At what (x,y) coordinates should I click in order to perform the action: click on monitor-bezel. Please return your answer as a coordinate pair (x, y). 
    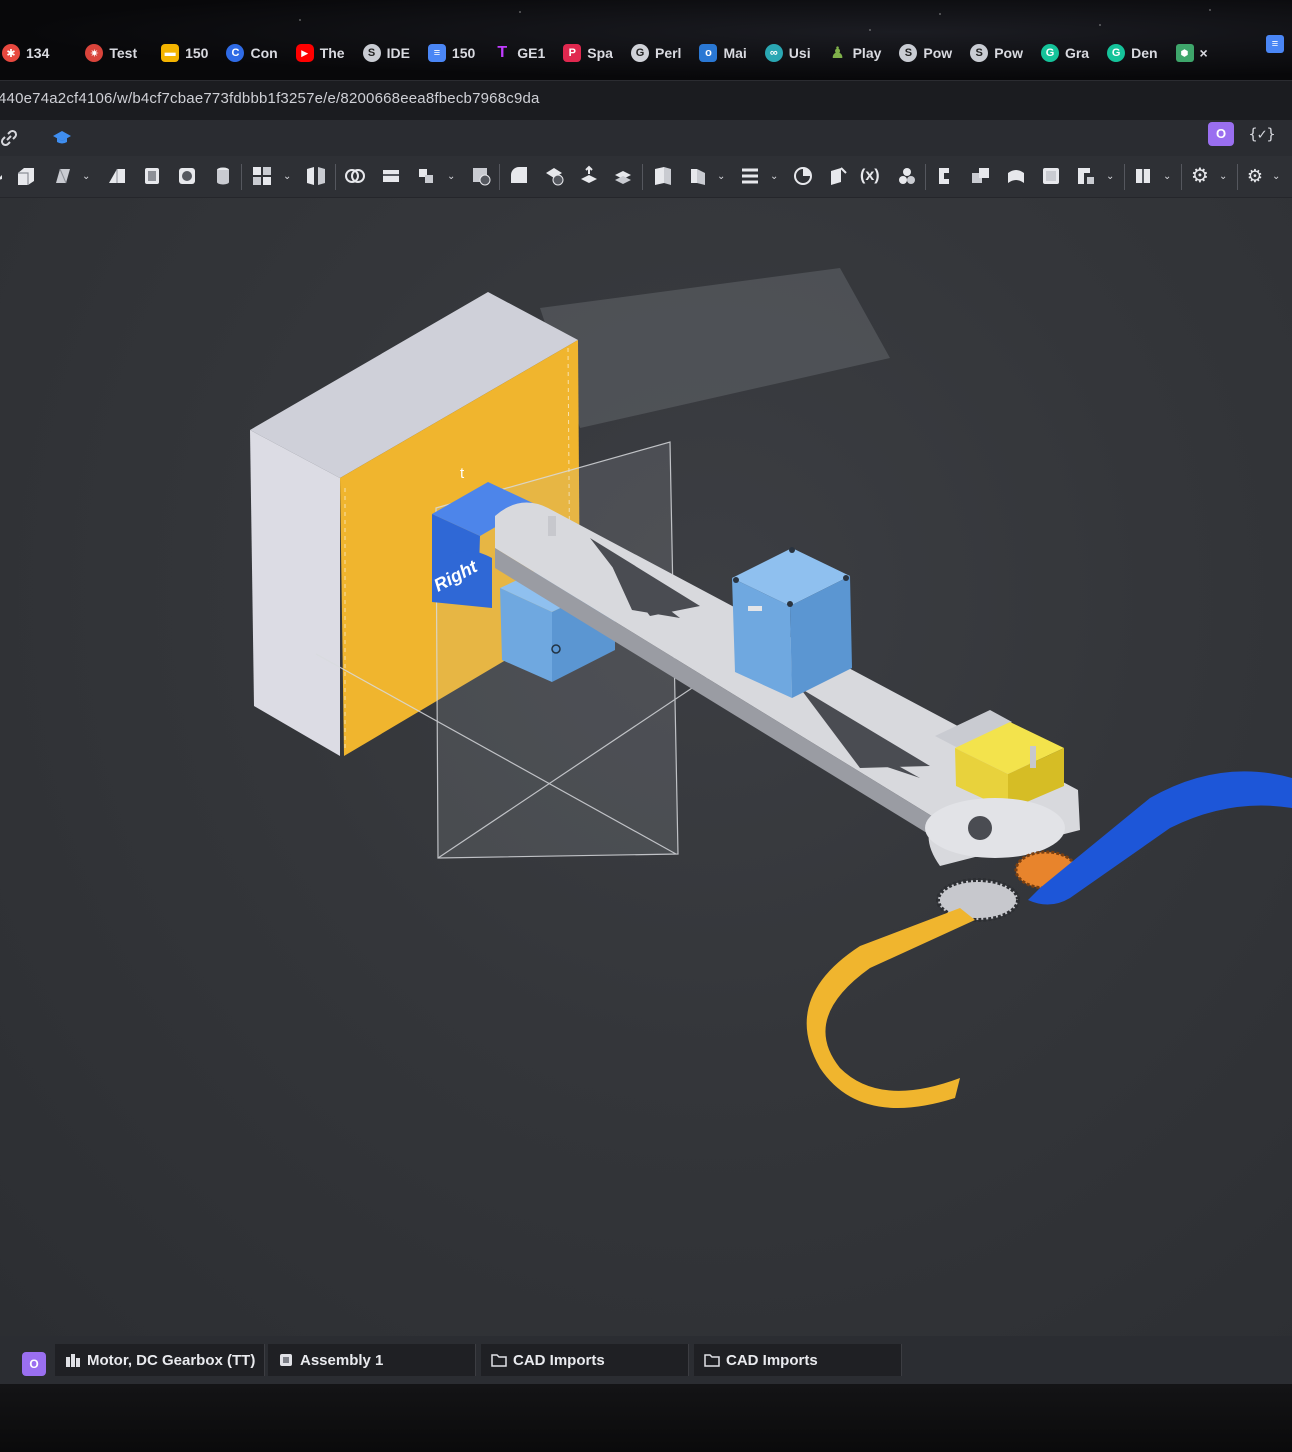
    Looking at the image, I should click on (646, 1418).